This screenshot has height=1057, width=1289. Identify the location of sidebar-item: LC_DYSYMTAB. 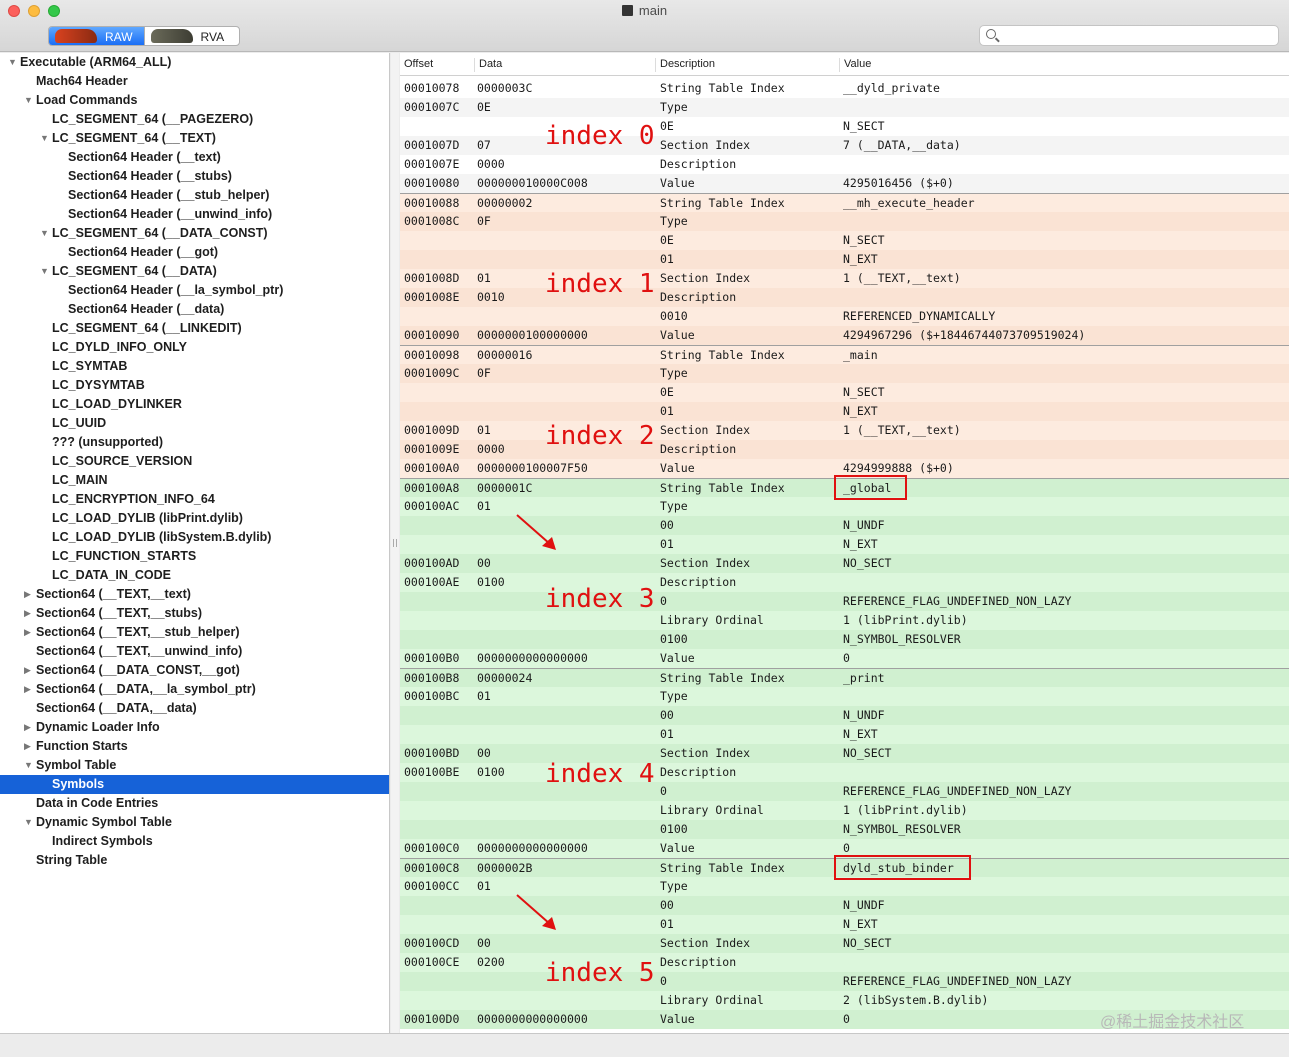
(194, 385).